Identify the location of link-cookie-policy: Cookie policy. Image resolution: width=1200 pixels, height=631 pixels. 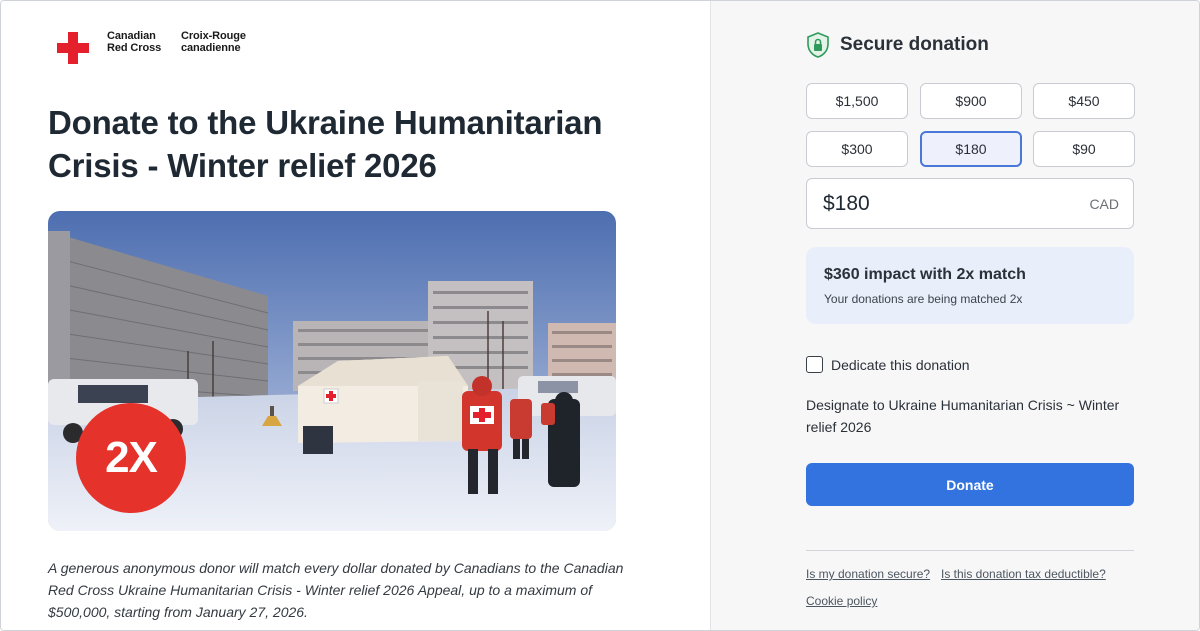
(841, 601).